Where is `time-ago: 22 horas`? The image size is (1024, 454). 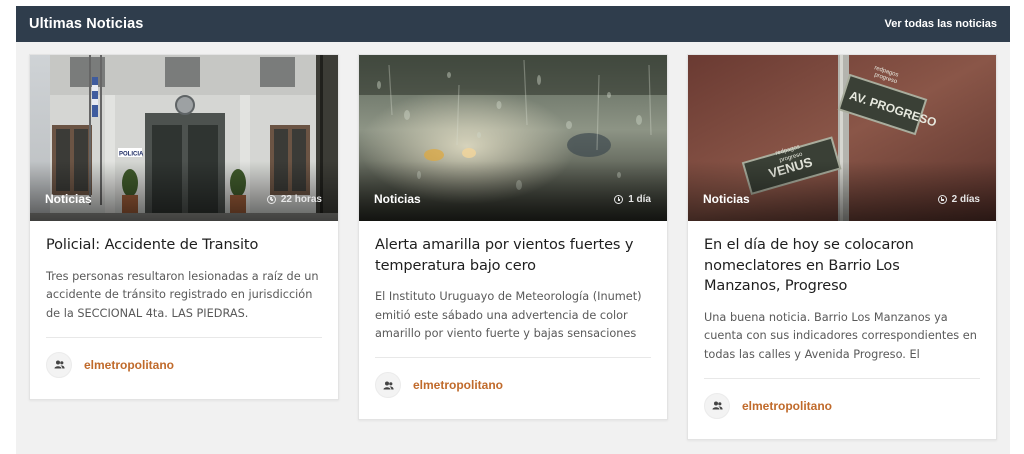
time-ago: 22 horas is located at coordinates (294, 199).